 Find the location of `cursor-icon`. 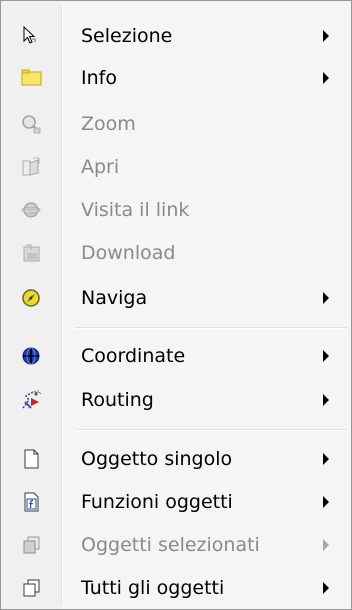

cursor-icon is located at coordinates (31, 36).